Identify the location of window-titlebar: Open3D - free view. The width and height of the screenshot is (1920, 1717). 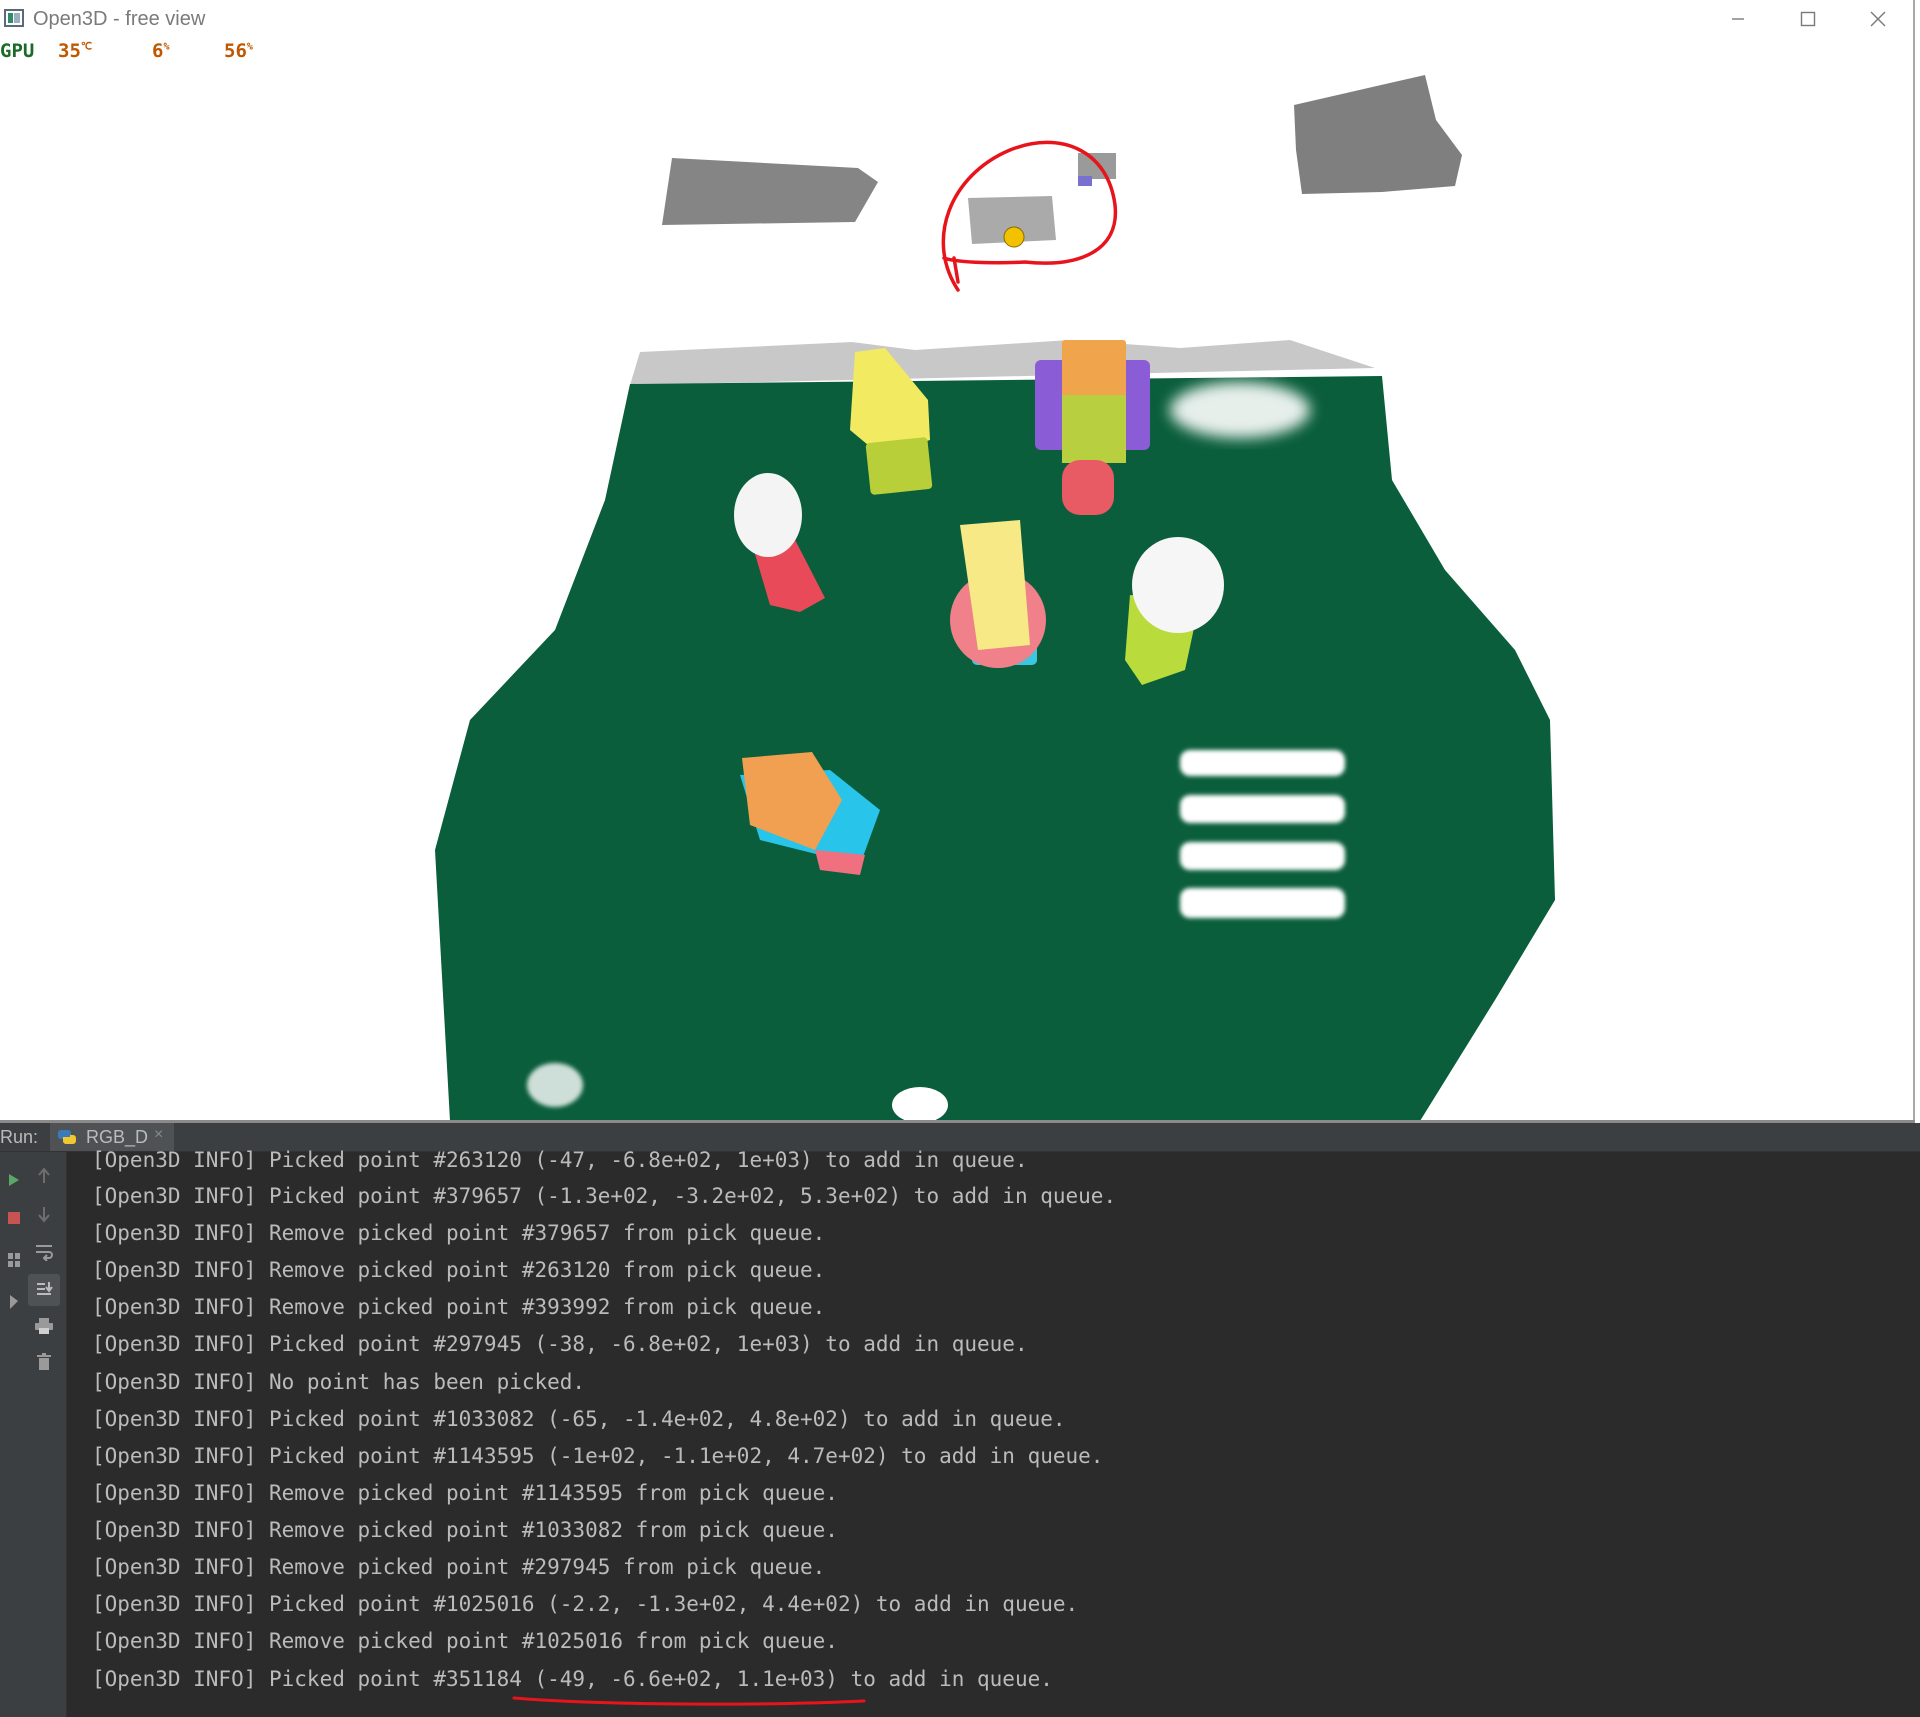
(957, 19).